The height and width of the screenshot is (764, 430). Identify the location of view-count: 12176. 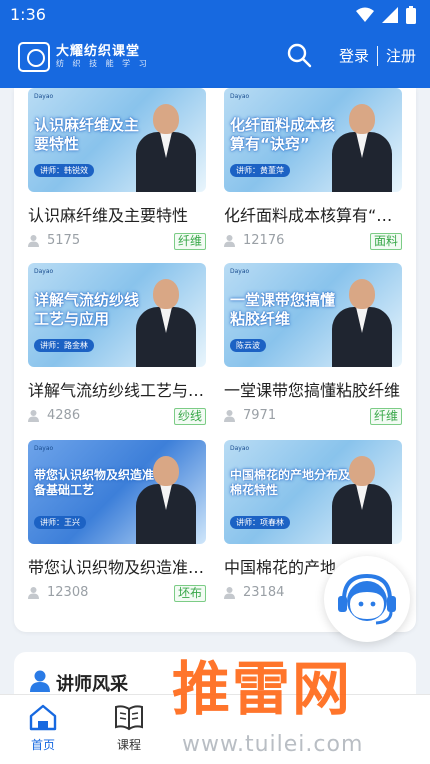
(254, 240).